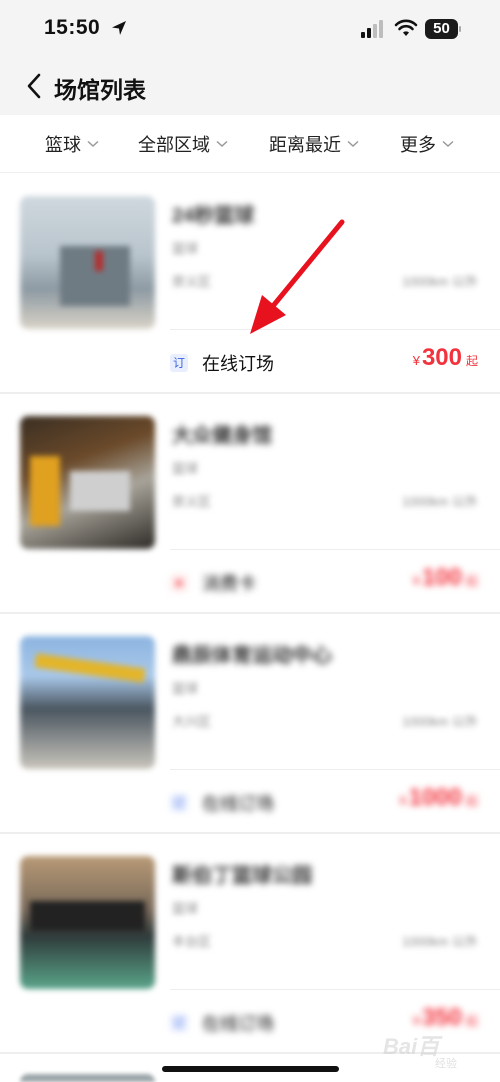  I want to click on venue-name: 斯伯丁篮球公园, so click(242, 876).